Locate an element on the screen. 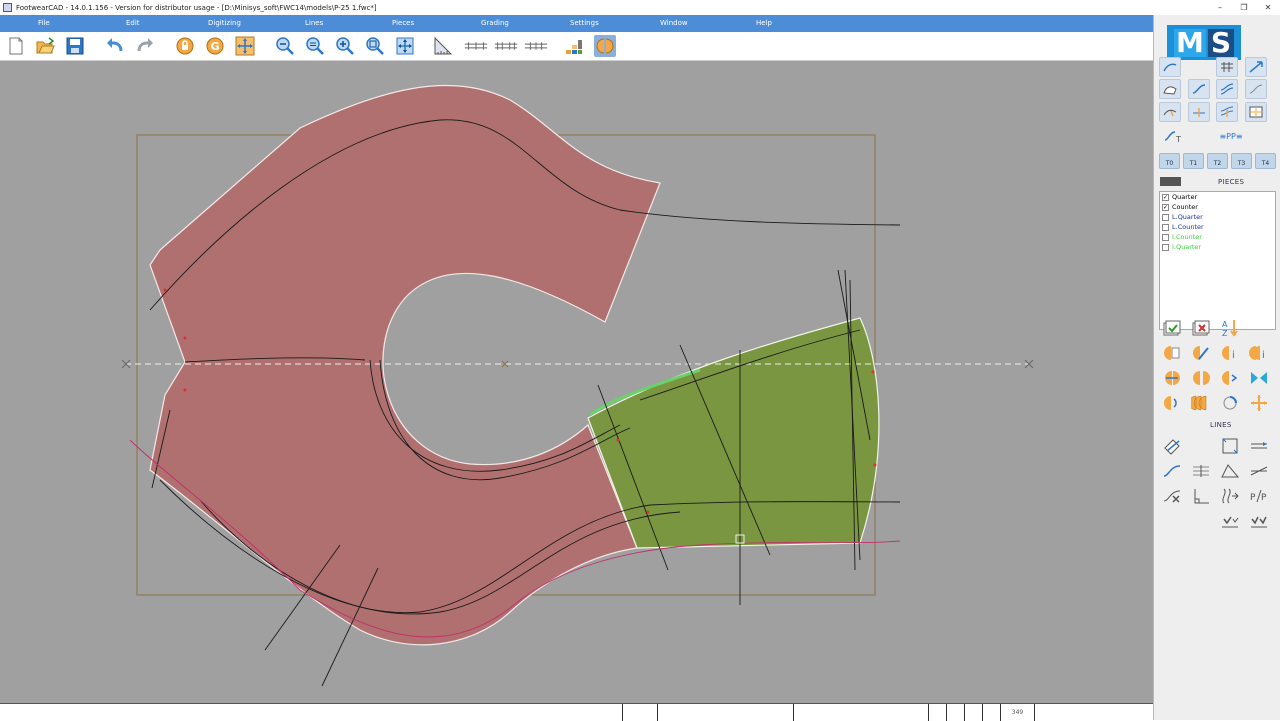  list-item: ✓ Counter is located at coordinates (1217, 207).